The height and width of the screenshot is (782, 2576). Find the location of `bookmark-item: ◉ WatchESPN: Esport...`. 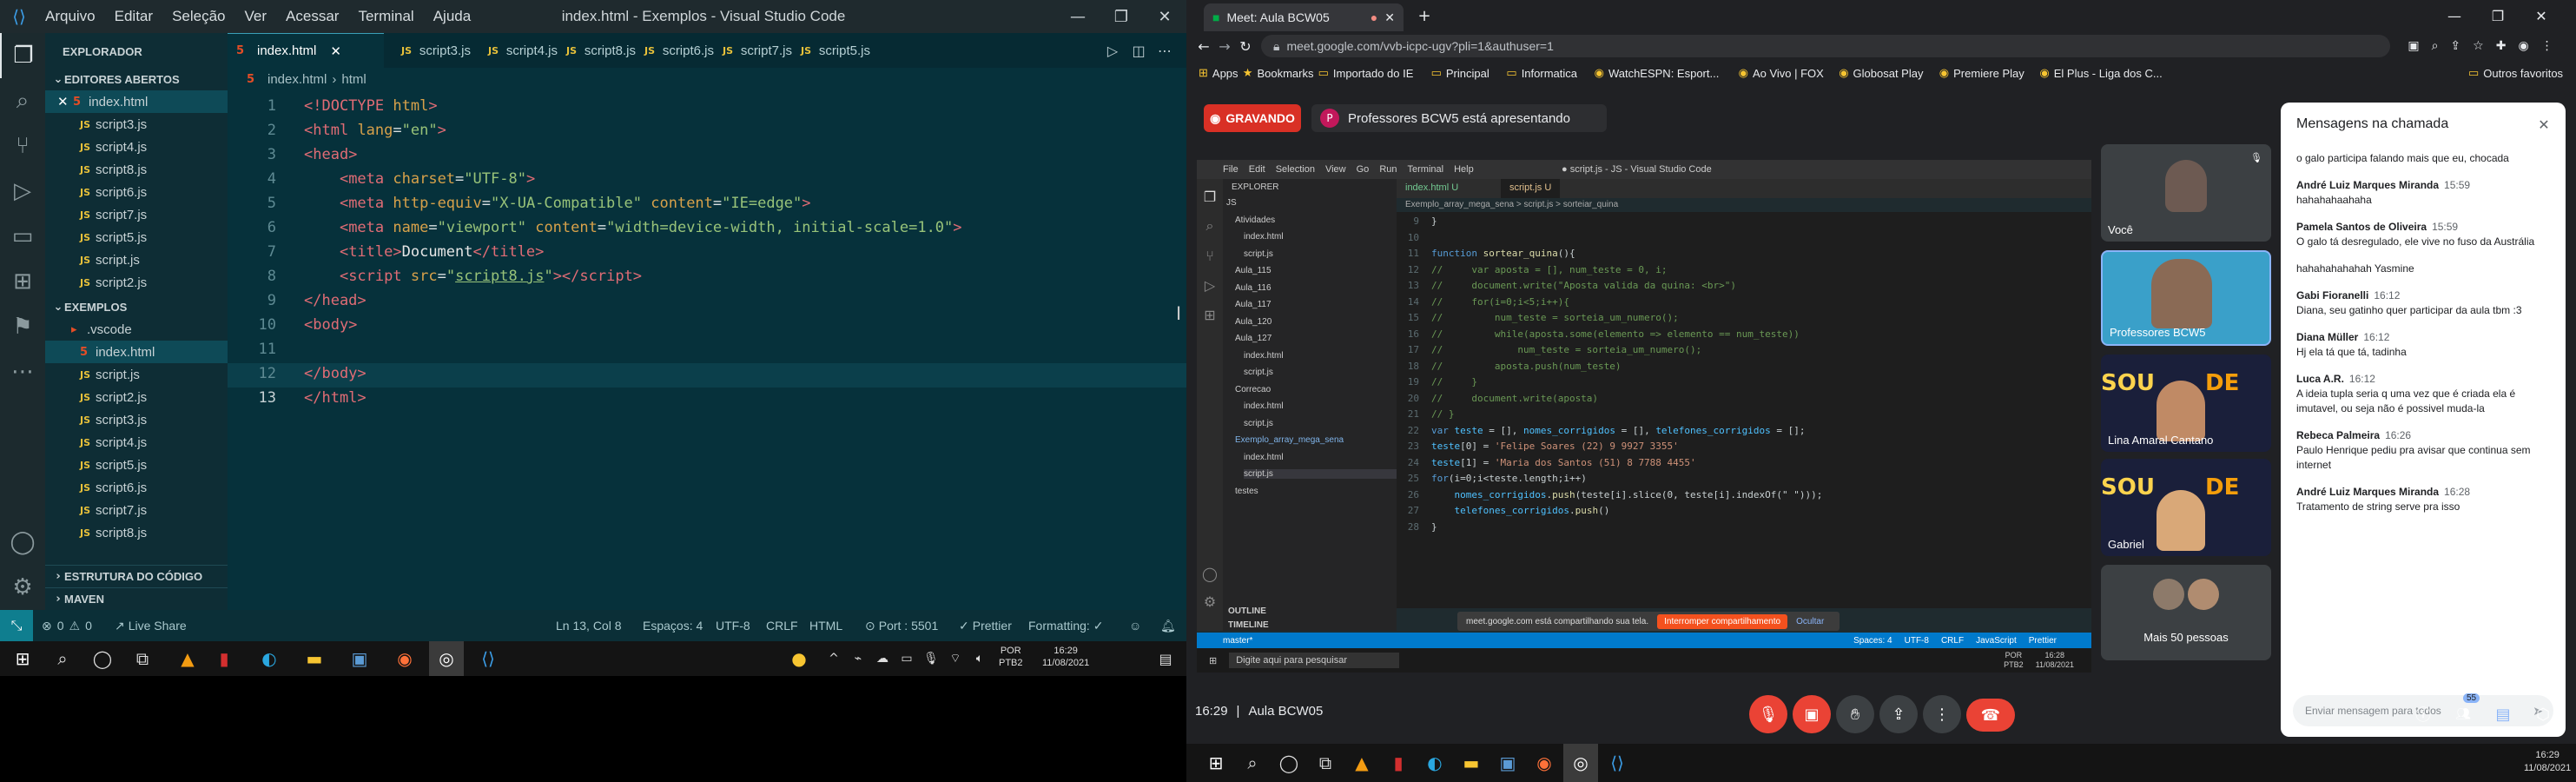

bookmark-item: ◉ WatchESPN: Esport... is located at coordinates (1657, 73).